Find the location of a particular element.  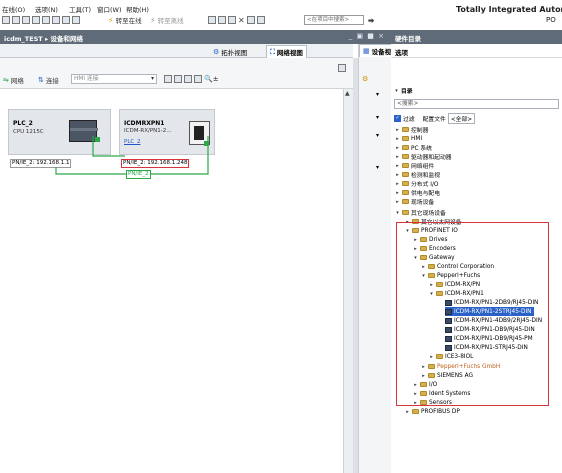

subnet-label: PN/IE_2 is located at coordinates (138, 174).